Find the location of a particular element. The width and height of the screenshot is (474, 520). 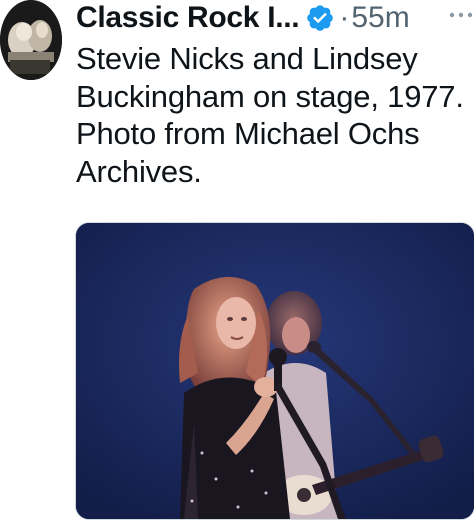

timestamp: 55m is located at coordinates (380, 18).